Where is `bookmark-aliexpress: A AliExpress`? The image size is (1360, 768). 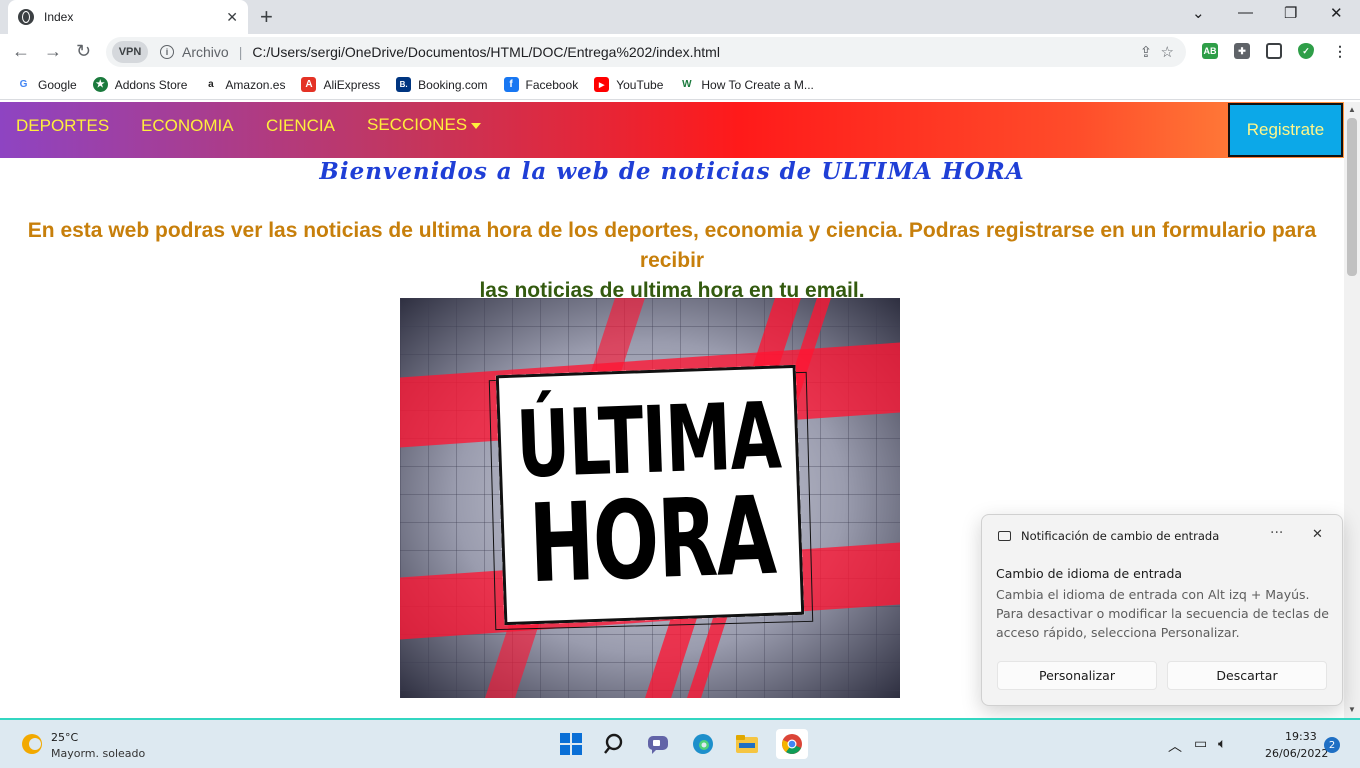 bookmark-aliexpress: A AliExpress is located at coordinates (340, 84).